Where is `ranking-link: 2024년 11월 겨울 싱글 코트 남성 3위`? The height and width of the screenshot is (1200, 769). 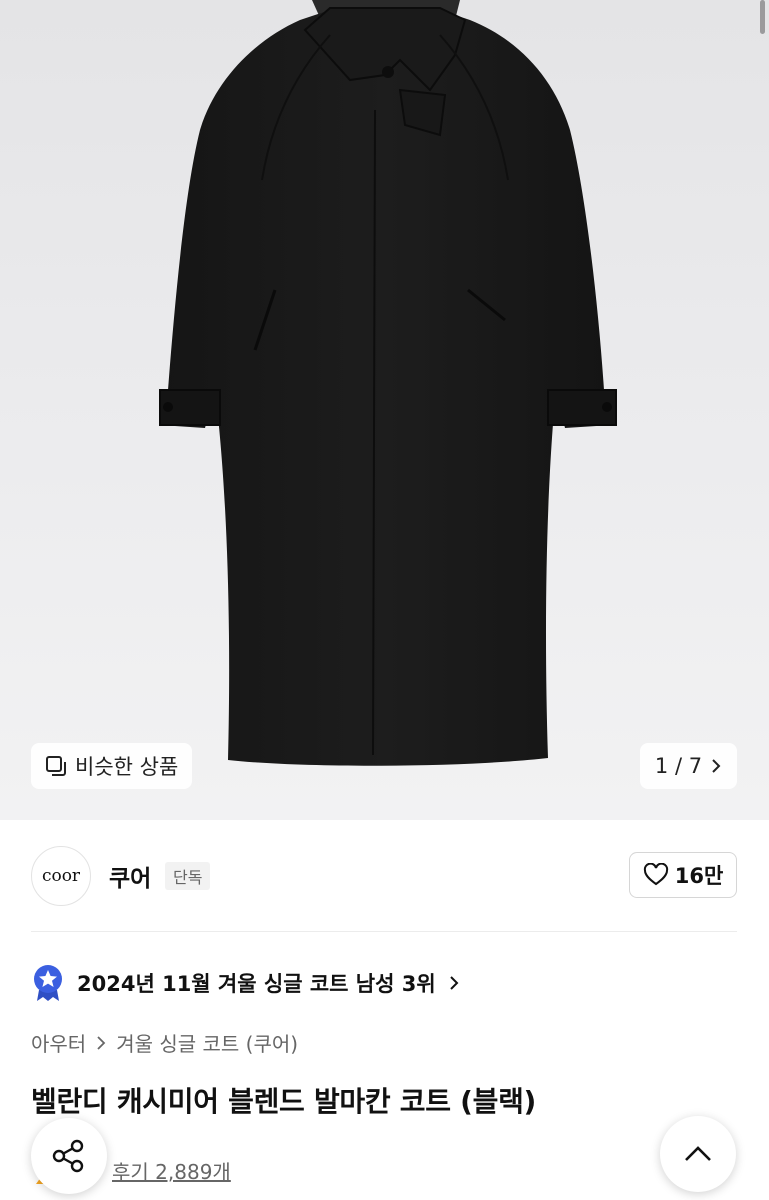
ranking-link: 2024년 11월 겨울 싱글 코트 남성 3위 is located at coordinates (245, 983).